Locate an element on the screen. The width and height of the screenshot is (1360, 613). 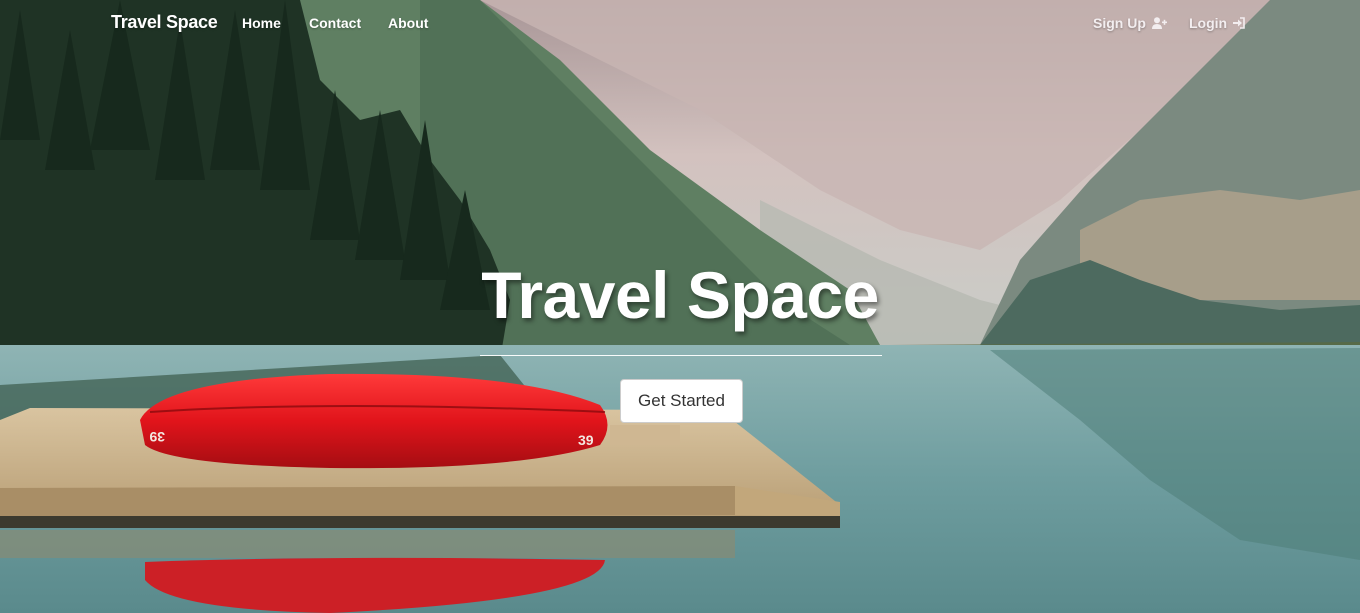
brand-logo-link: Travel Space is located at coordinates (164, 22).